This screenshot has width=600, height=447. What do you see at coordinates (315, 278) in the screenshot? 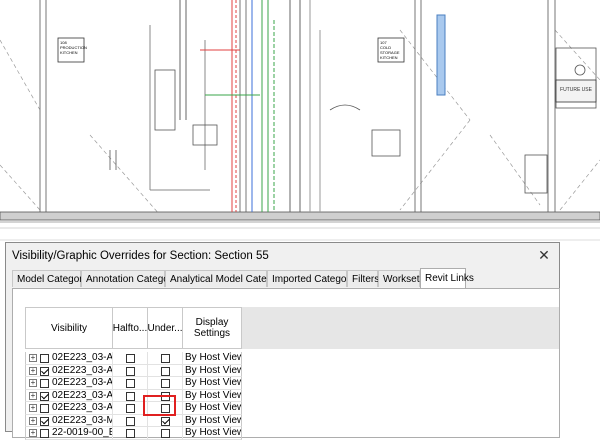
I see `tab-imported-categories: Imported Categories` at bounding box center [315, 278].